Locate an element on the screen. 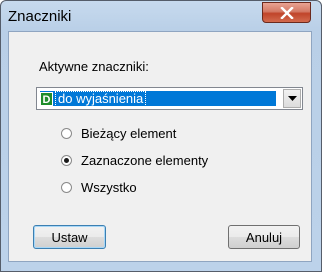 This screenshot has height=272, width=322. radio-label: Zaznaczone elementy is located at coordinates (145, 160).